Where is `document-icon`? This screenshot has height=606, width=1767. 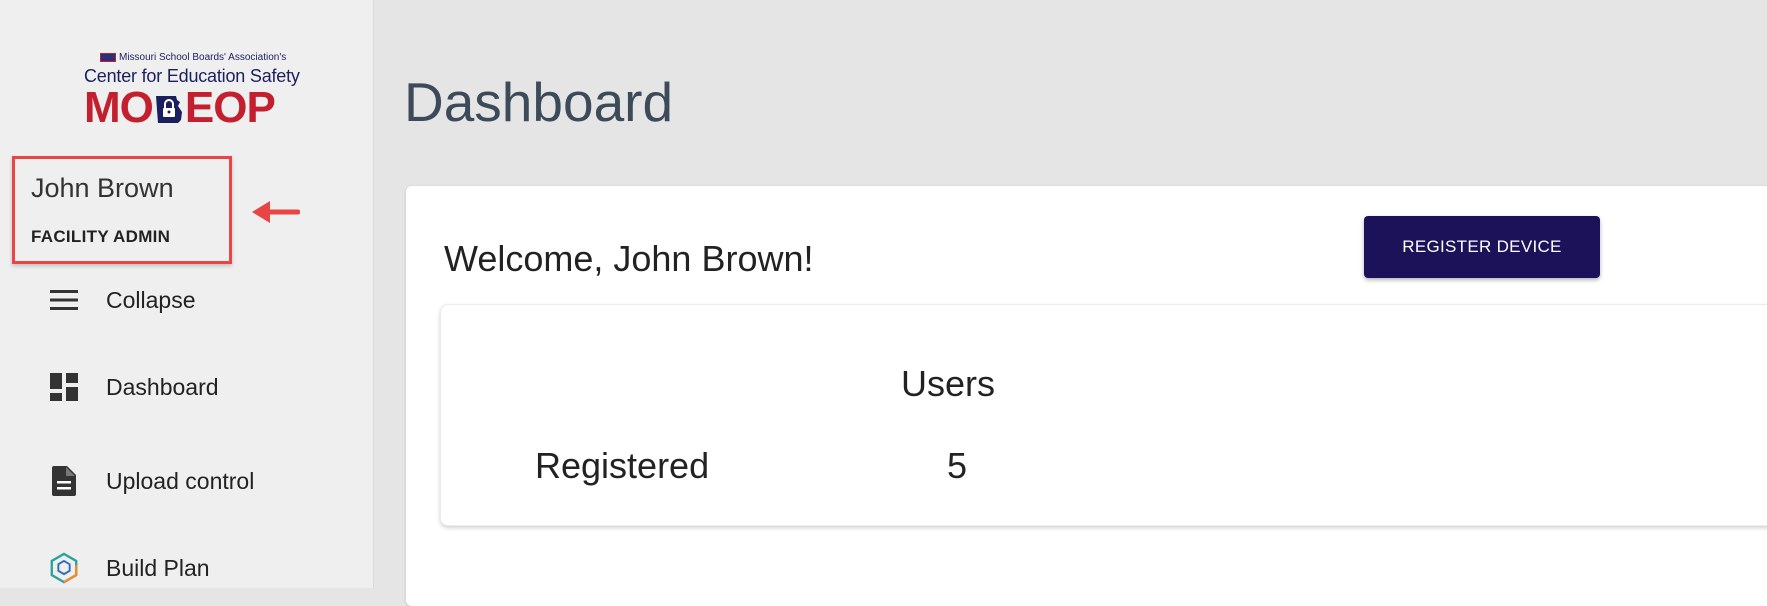 document-icon is located at coordinates (64, 481).